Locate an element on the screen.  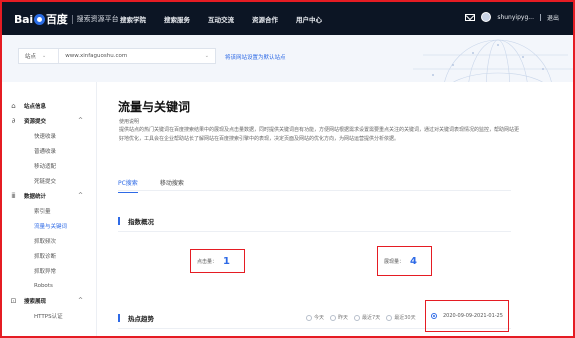
site-type-label: 站点 is located at coordinates (31, 57).